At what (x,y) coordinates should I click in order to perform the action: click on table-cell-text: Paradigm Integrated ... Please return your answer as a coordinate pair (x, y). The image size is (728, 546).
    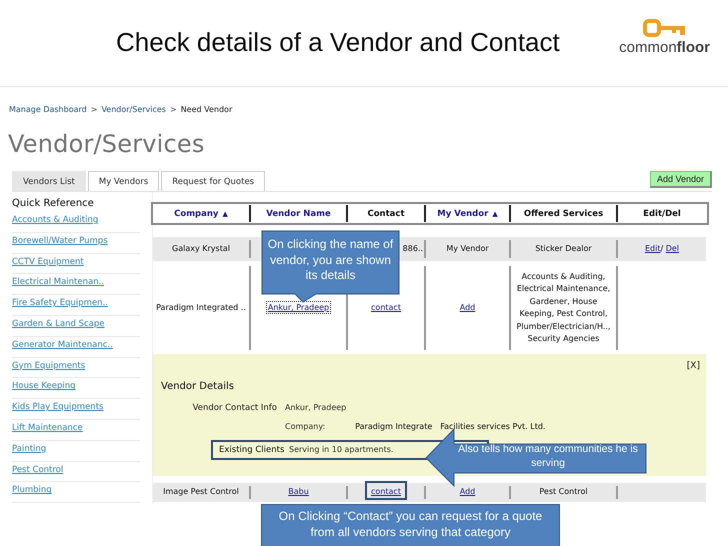
    Looking at the image, I should click on (201, 307).